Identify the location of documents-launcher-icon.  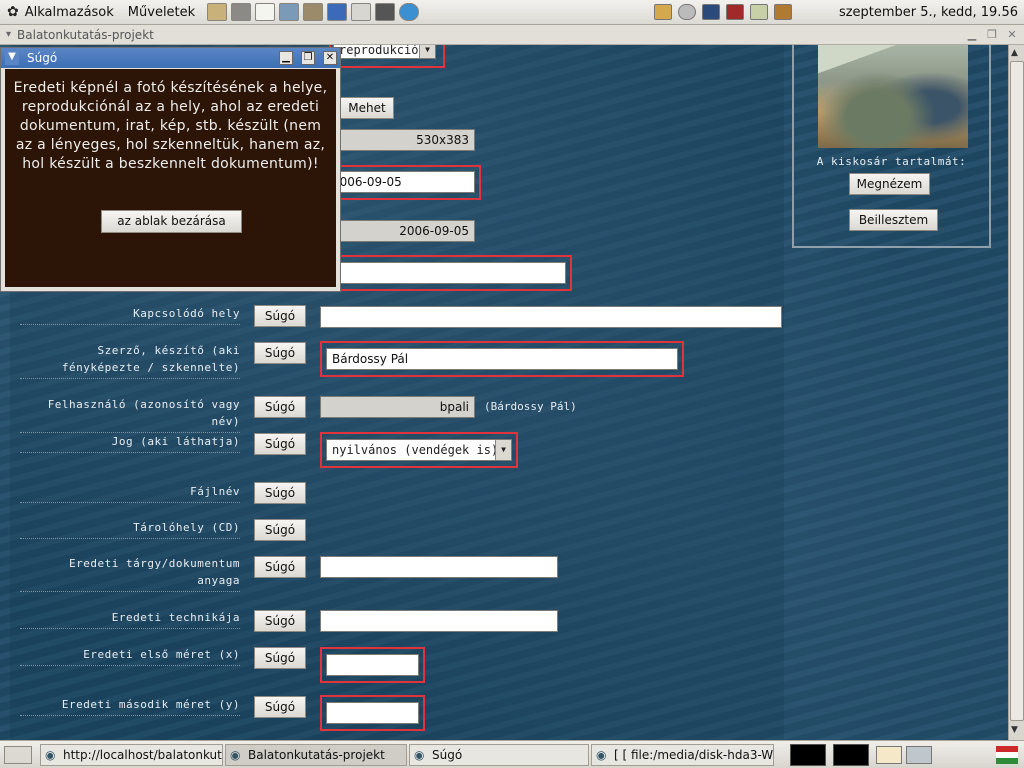
(361, 12).